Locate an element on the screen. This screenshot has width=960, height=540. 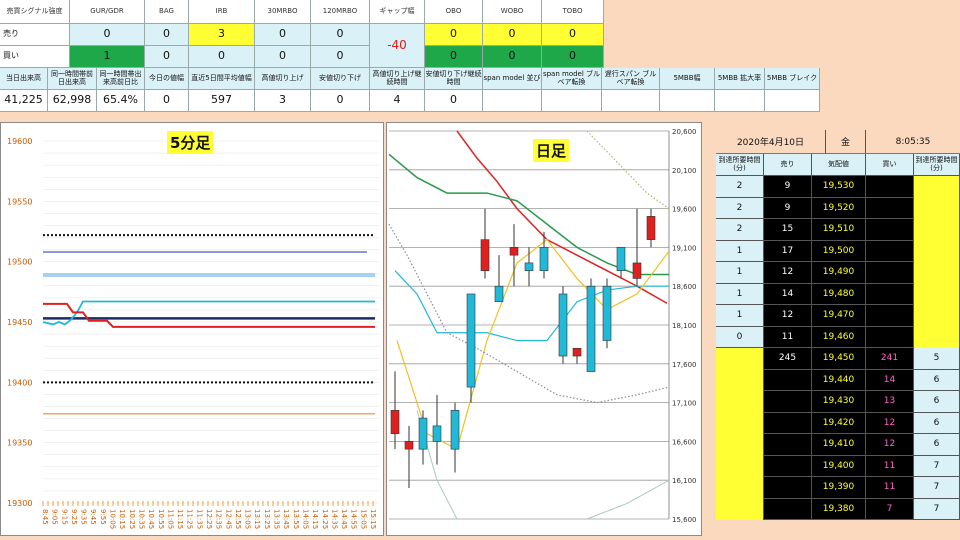
stat-header: 遅行スパン ブルベア転換 is located at coordinates (631, 79).